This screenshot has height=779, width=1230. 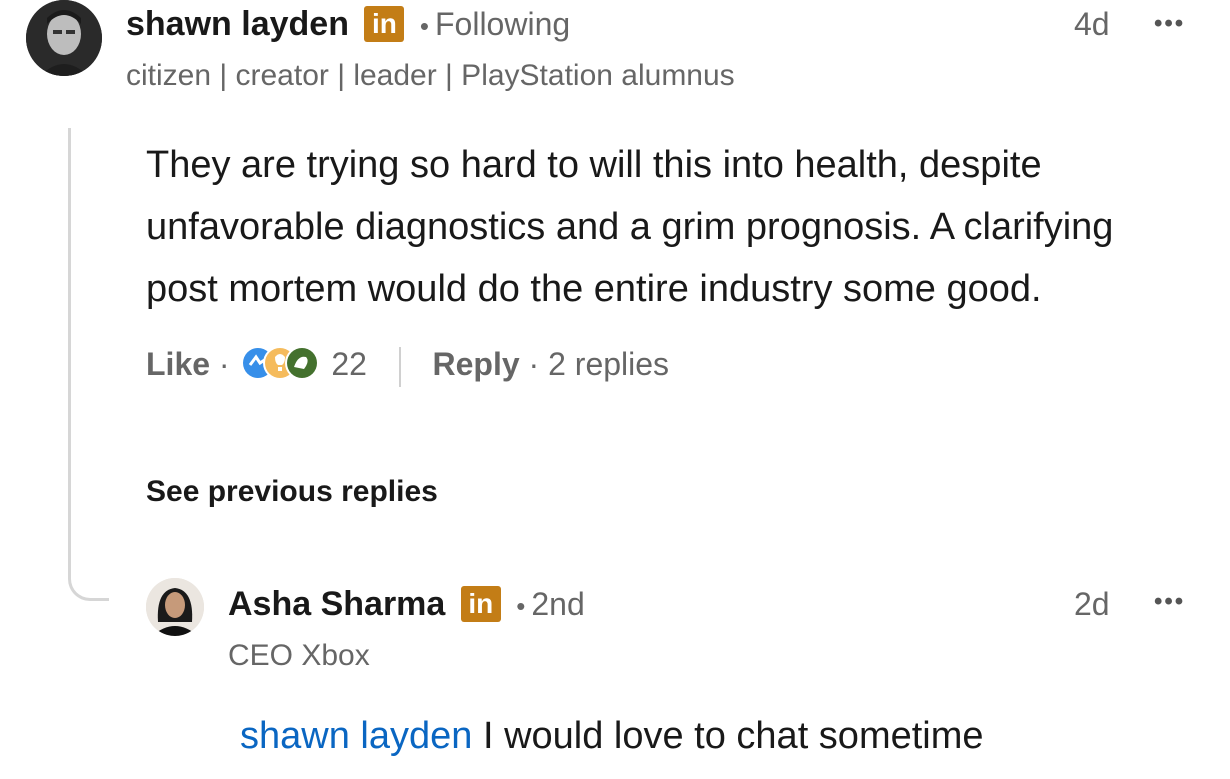 What do you see at coordinates (728, 736) in the screenshot?
I see `reply-text-body: I would love to chat sometime` at bounding box center [728, 736].